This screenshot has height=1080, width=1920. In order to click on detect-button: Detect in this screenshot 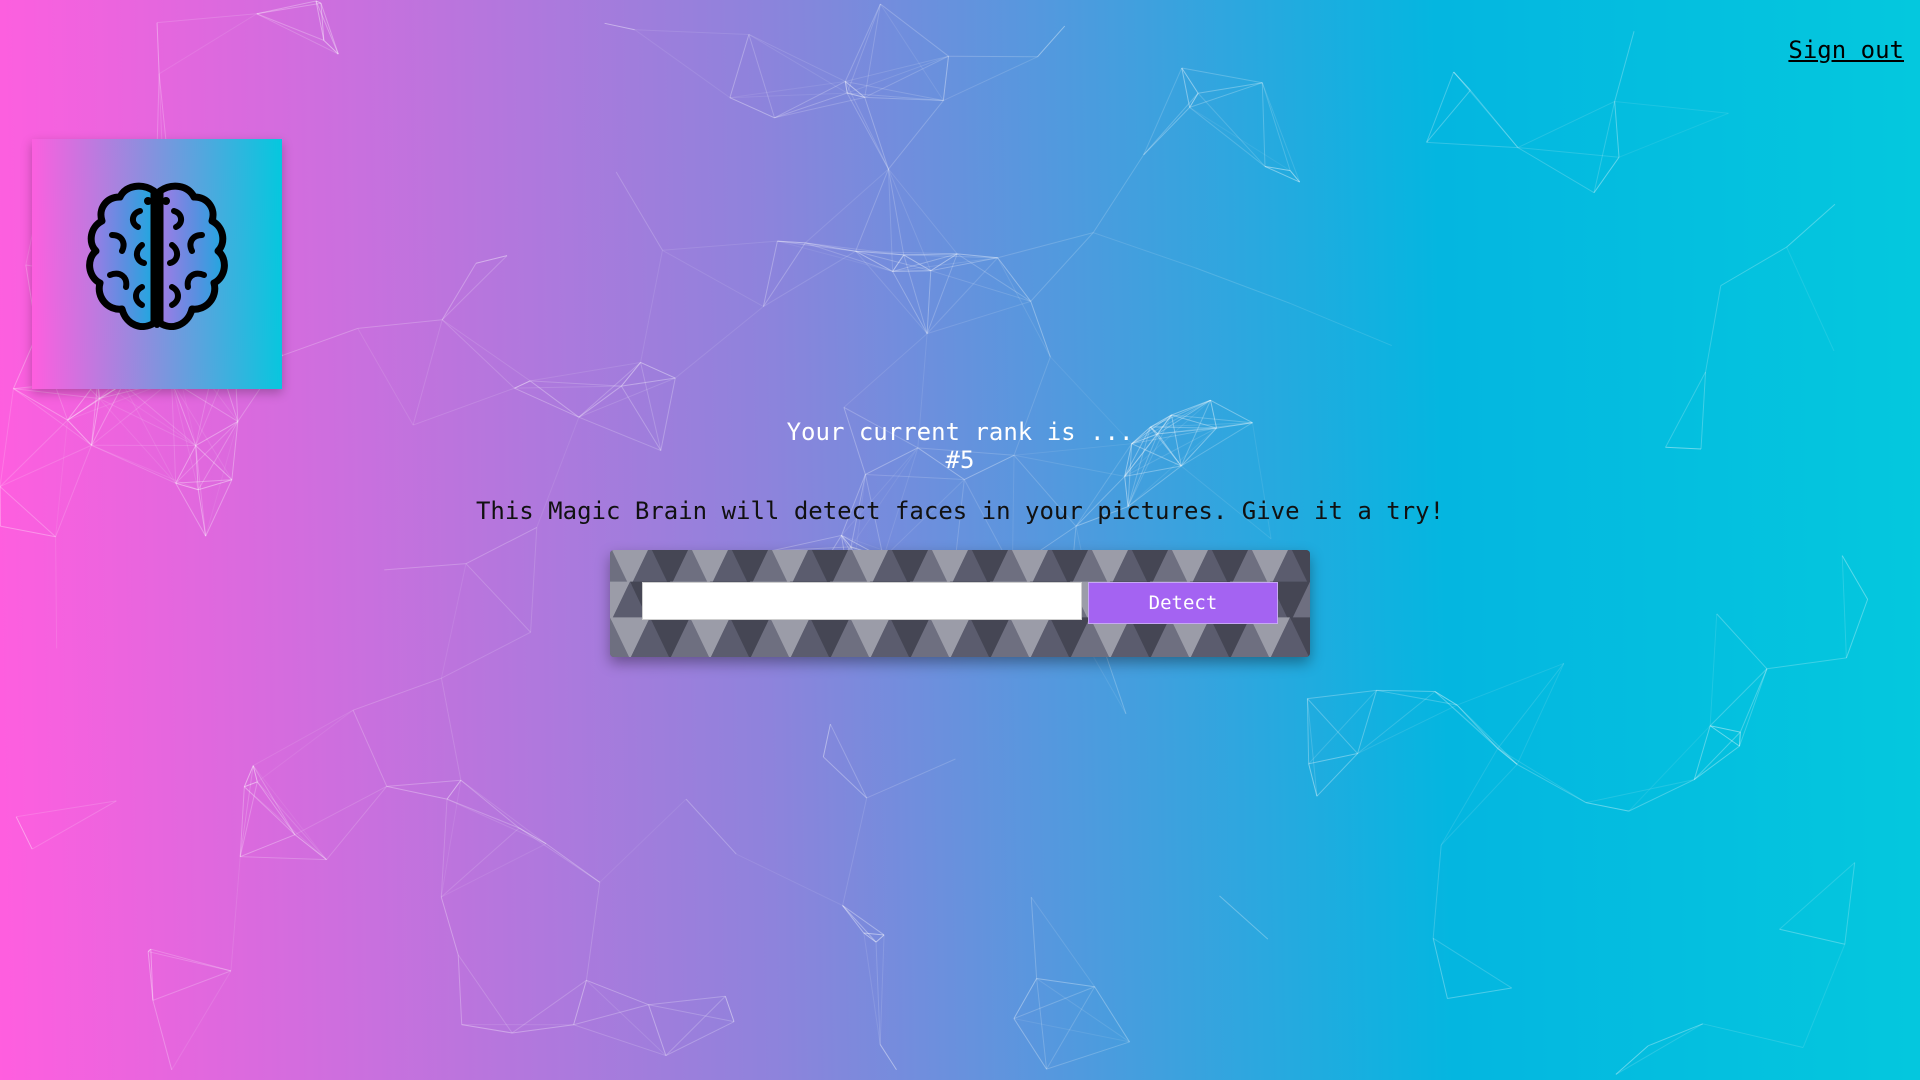, I will do `click(1183, 603)`.